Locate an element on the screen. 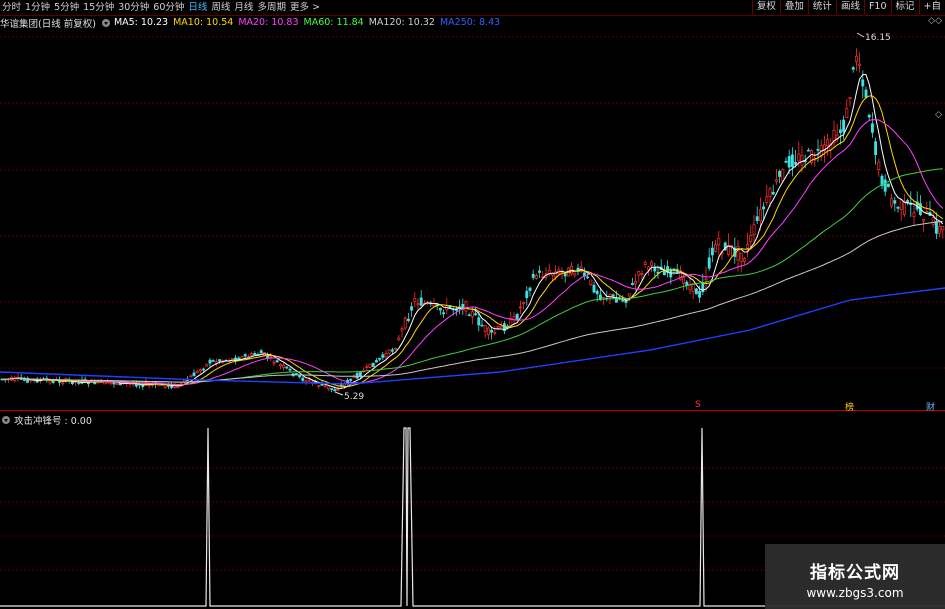 The height and width of the screenshot is (609, 945). ma10-value: MA10: 10.54 is located at coordinates (203, 22).